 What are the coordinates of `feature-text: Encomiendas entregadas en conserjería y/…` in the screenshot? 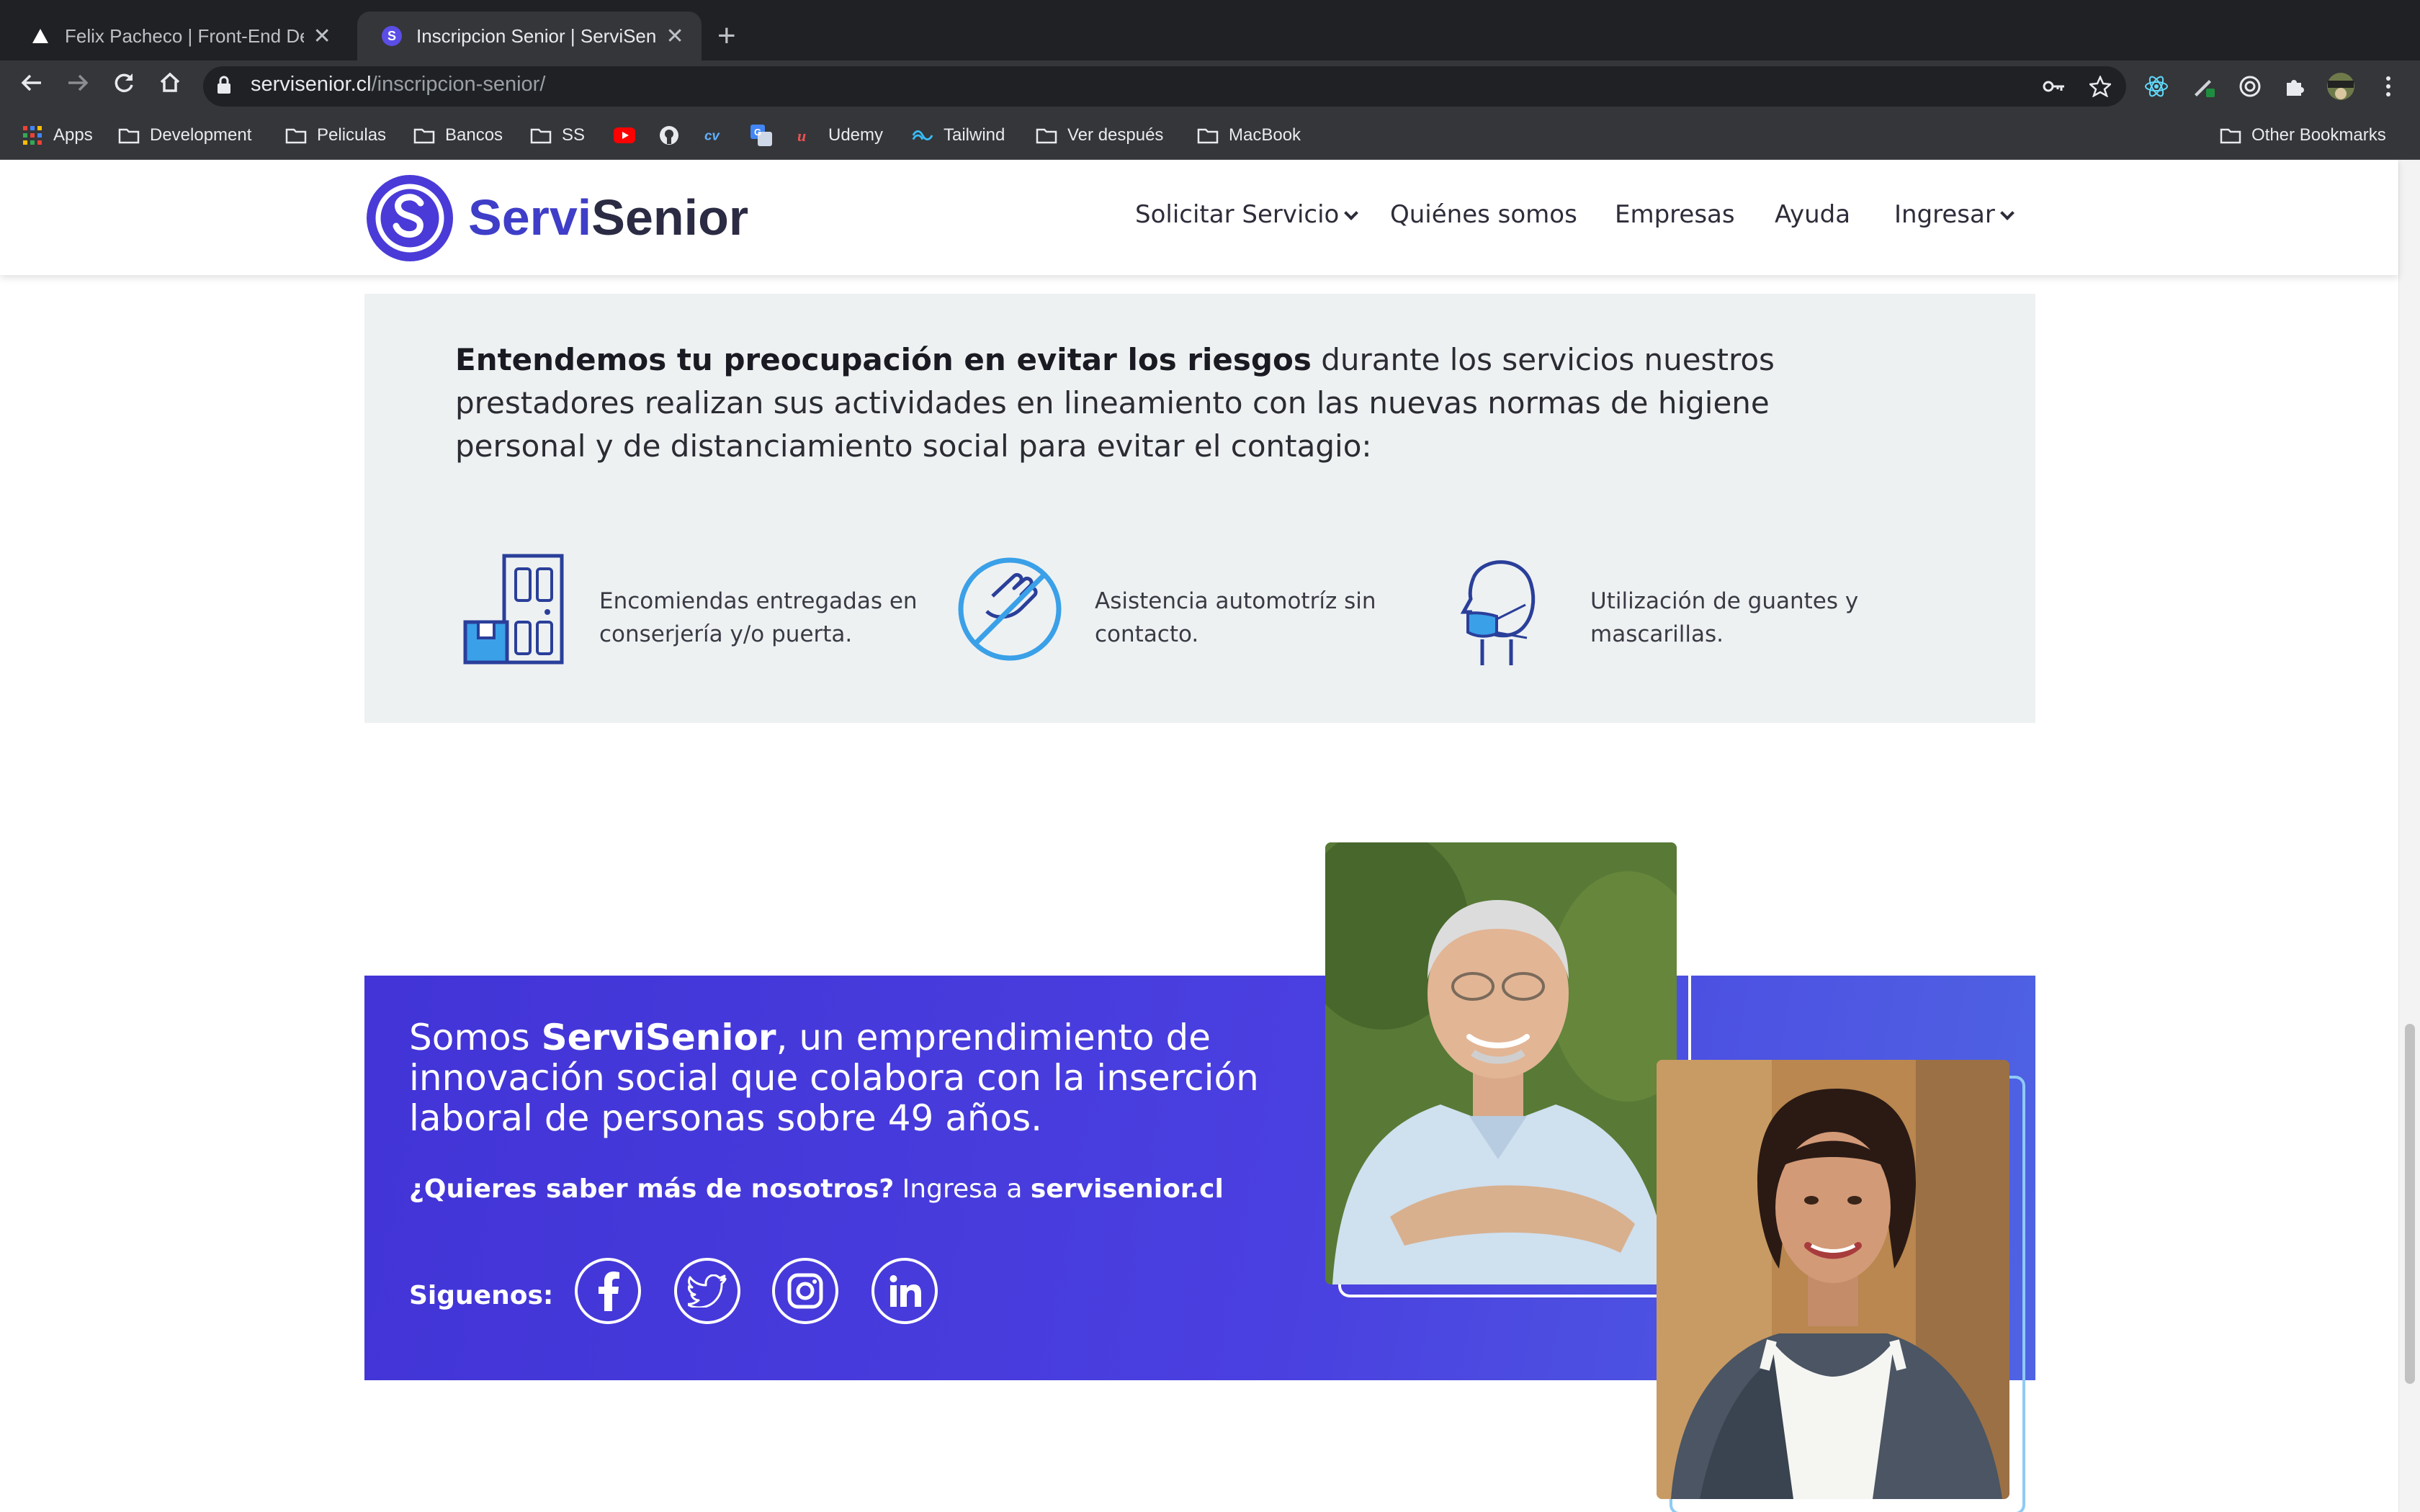 It's located at (759, 617).